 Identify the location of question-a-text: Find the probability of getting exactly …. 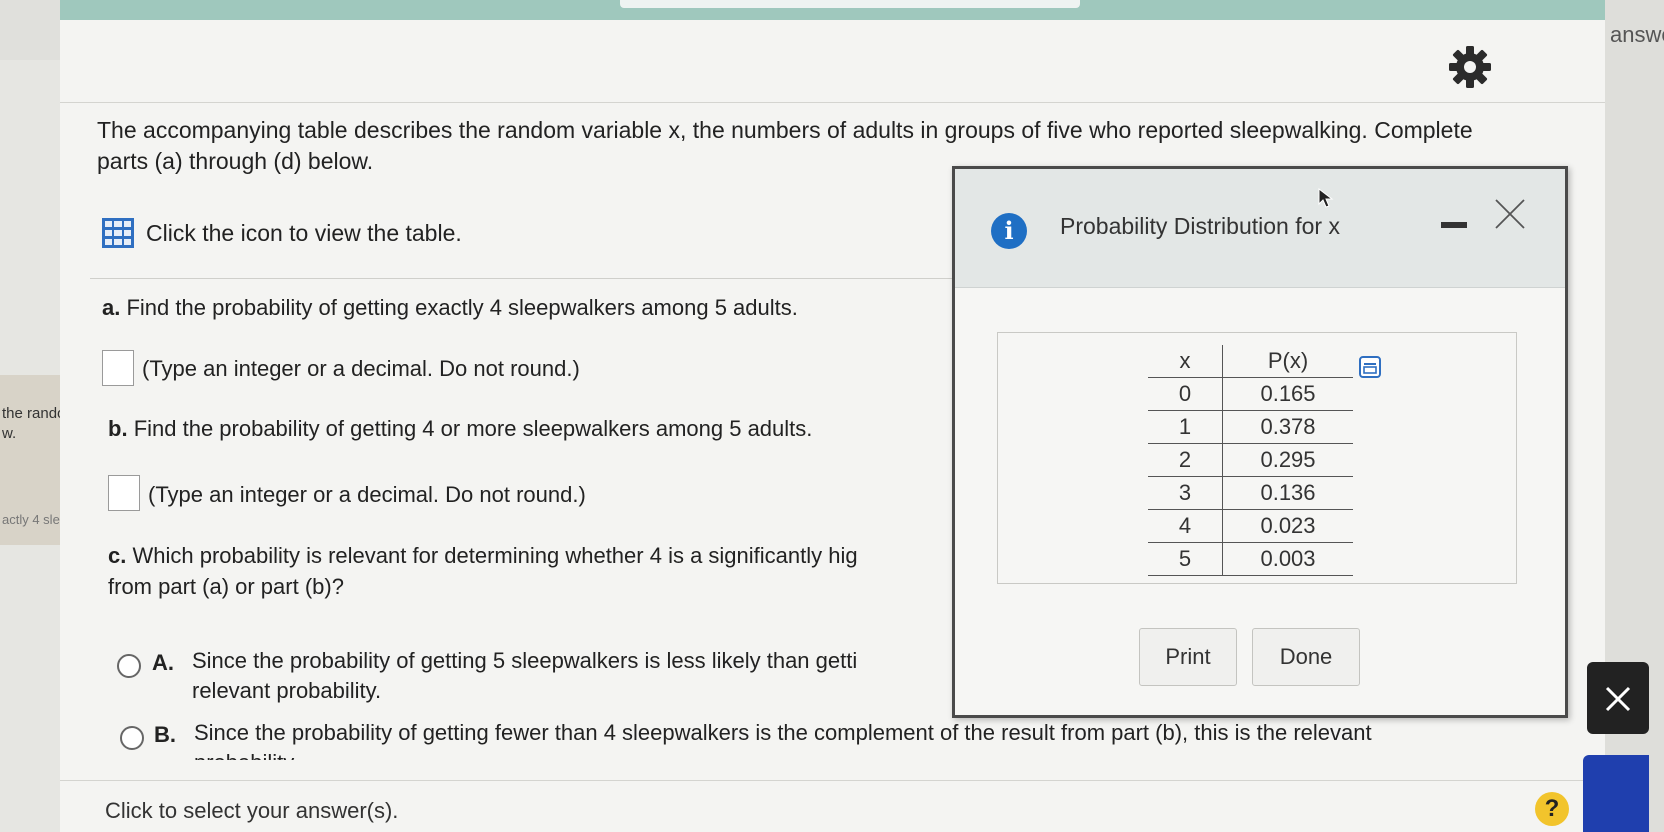
(462, 307).